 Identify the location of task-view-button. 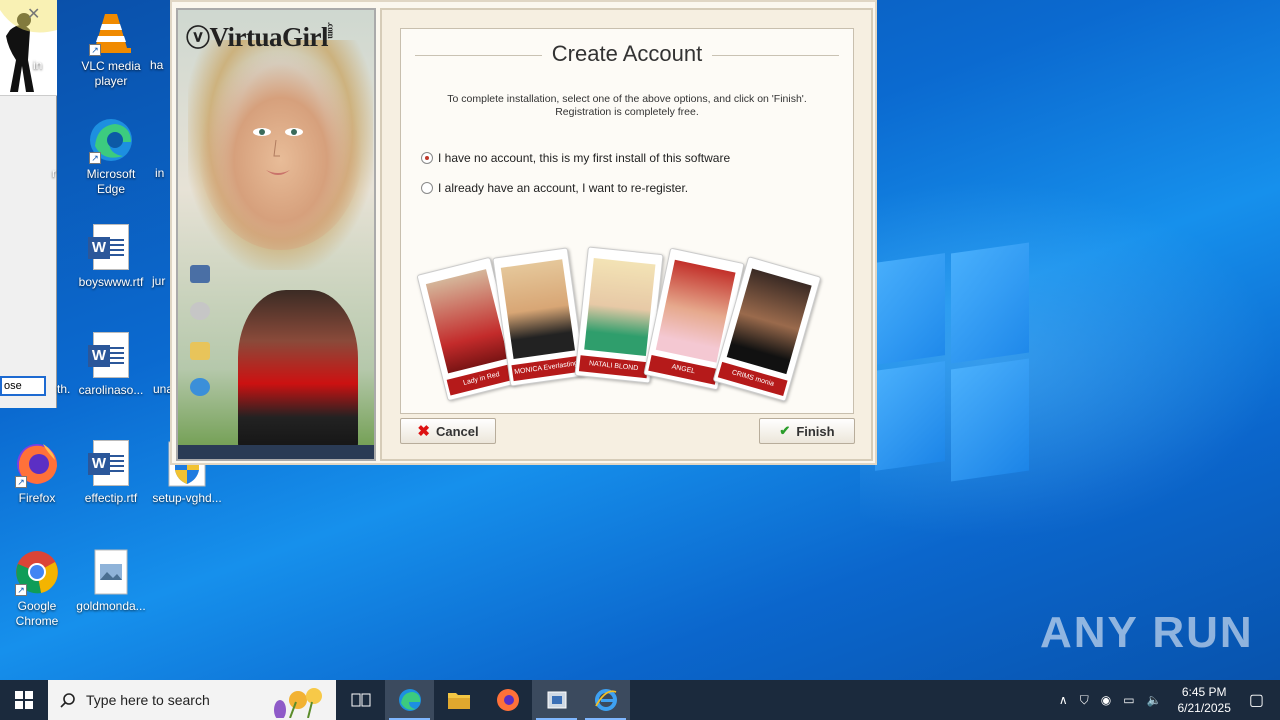
(360, 700).